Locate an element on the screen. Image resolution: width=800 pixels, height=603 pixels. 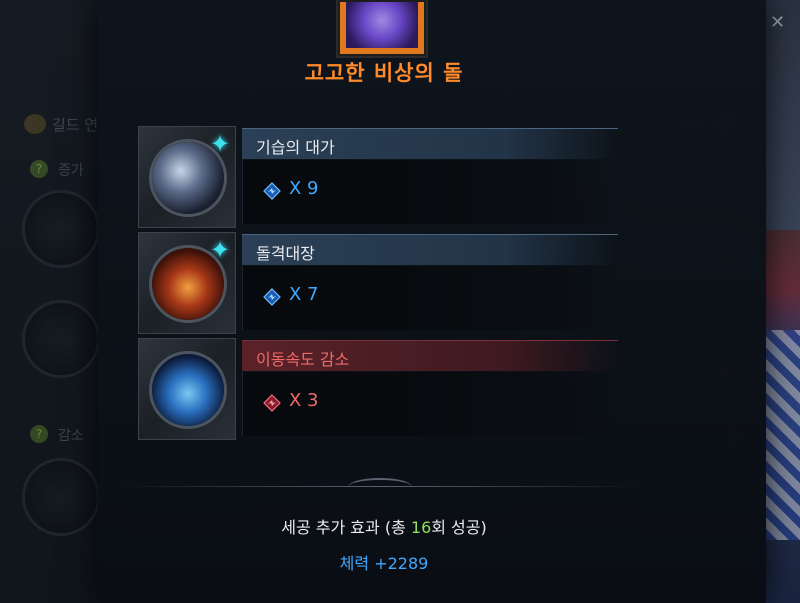
engraving-row-1: ✦ 기습의 대가 X 9 is located at coordinates (378, 177).